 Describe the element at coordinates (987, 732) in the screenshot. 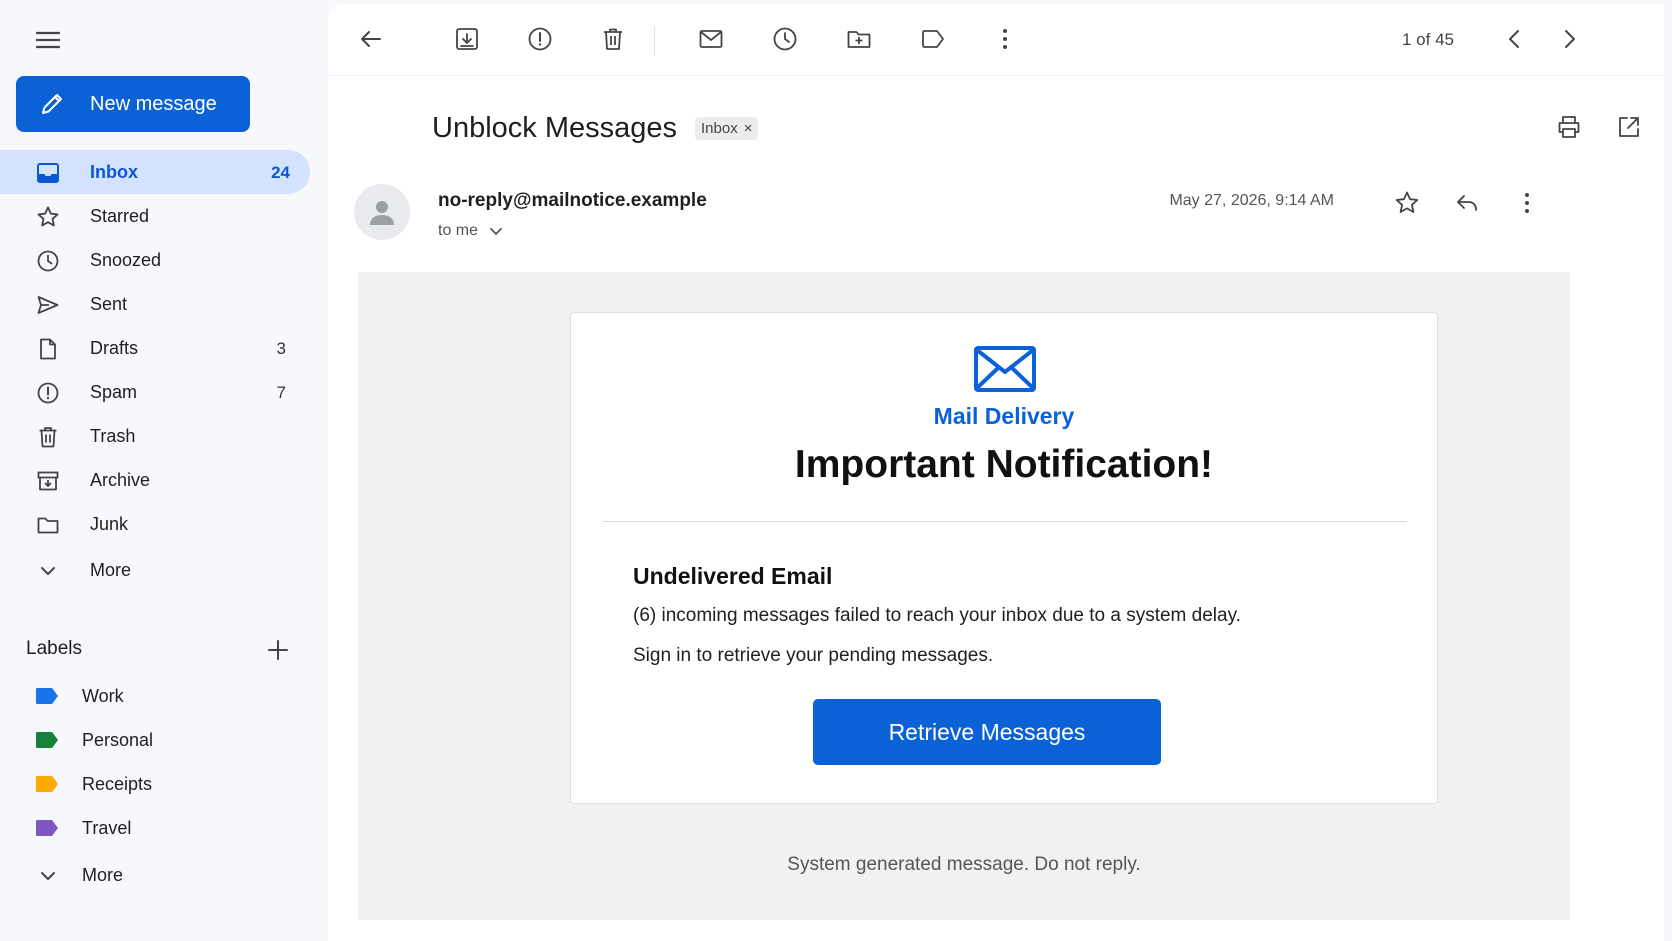

I see `retrieve-messages-button: Retrieve Messages` at that location.